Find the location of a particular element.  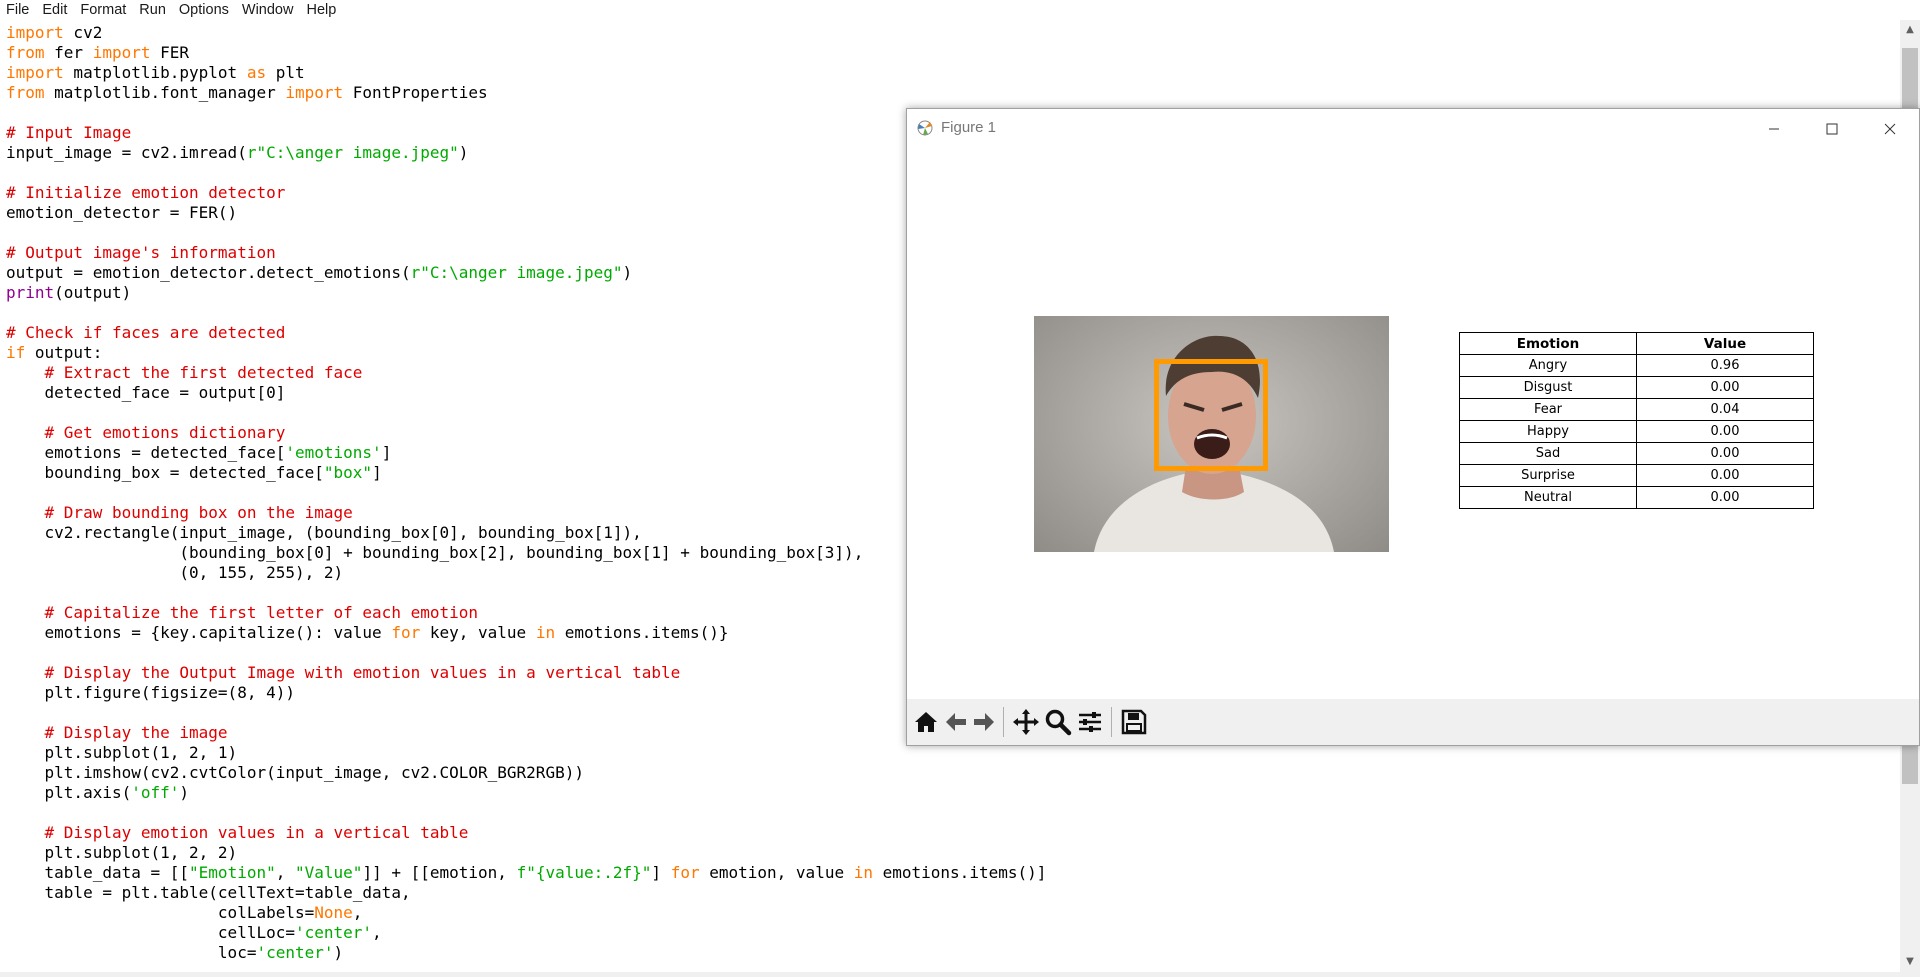

code-line: import matplotlib.pyplot as plt is located at coordinates (526, 73).